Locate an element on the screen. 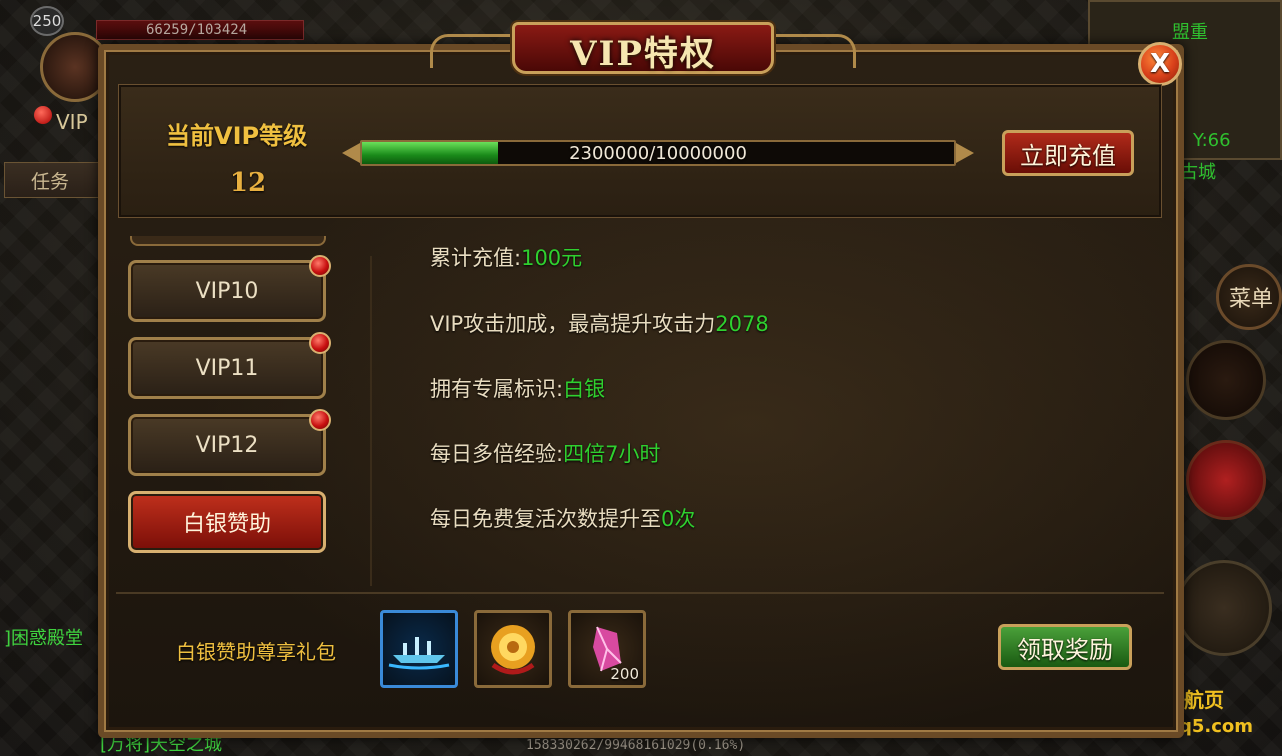 This screenshot has width=1282, height=756. tab-label: VIP12 is located at coordinates (227, 445).